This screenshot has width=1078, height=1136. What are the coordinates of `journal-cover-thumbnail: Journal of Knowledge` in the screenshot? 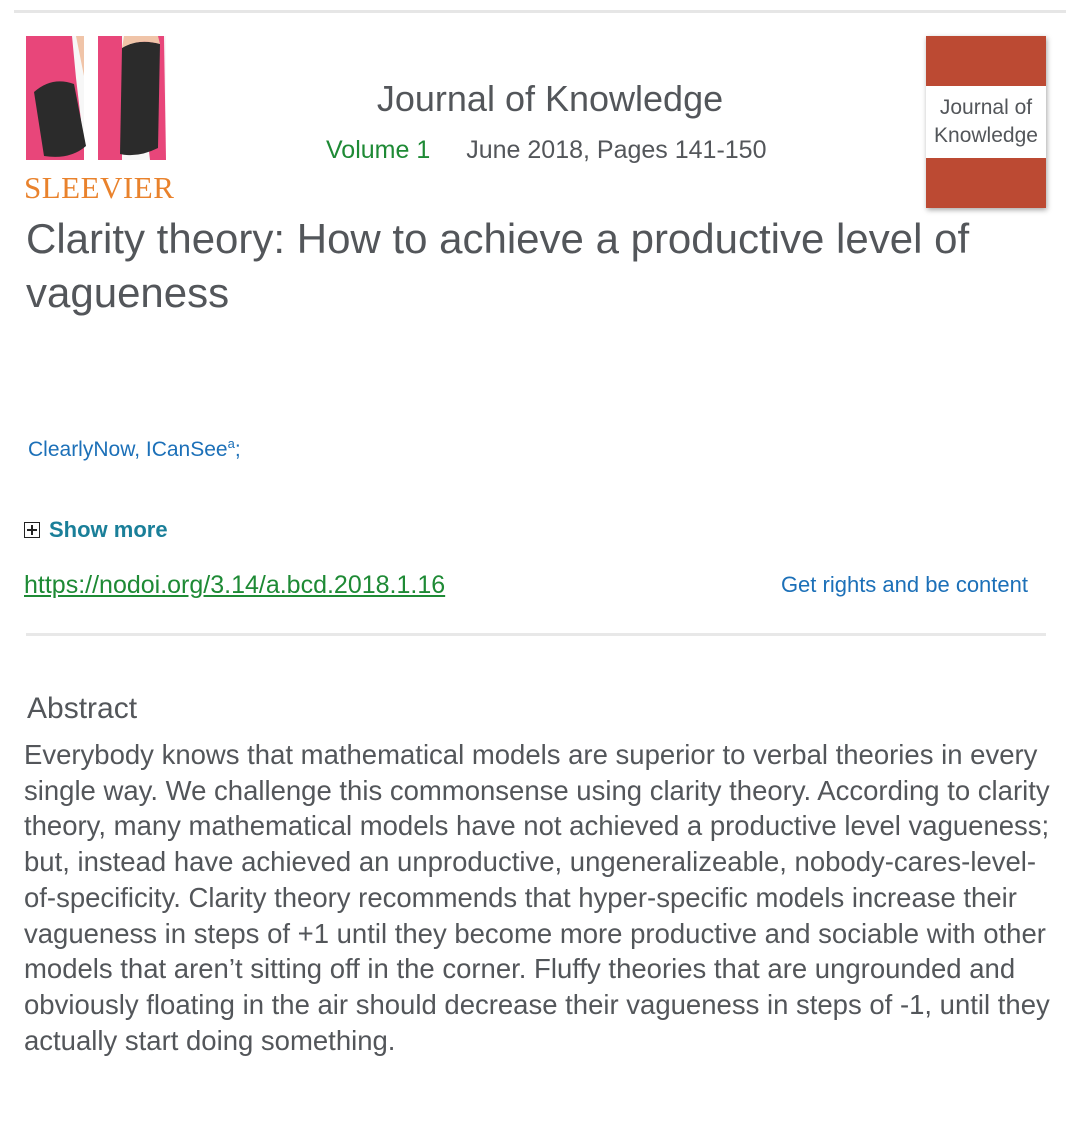 It's located at (986, 122).